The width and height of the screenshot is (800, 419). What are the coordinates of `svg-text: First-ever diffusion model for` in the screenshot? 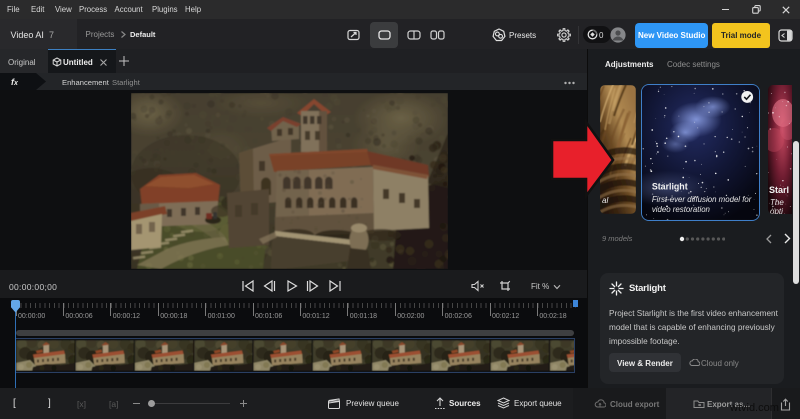 It's located at (702, 199).